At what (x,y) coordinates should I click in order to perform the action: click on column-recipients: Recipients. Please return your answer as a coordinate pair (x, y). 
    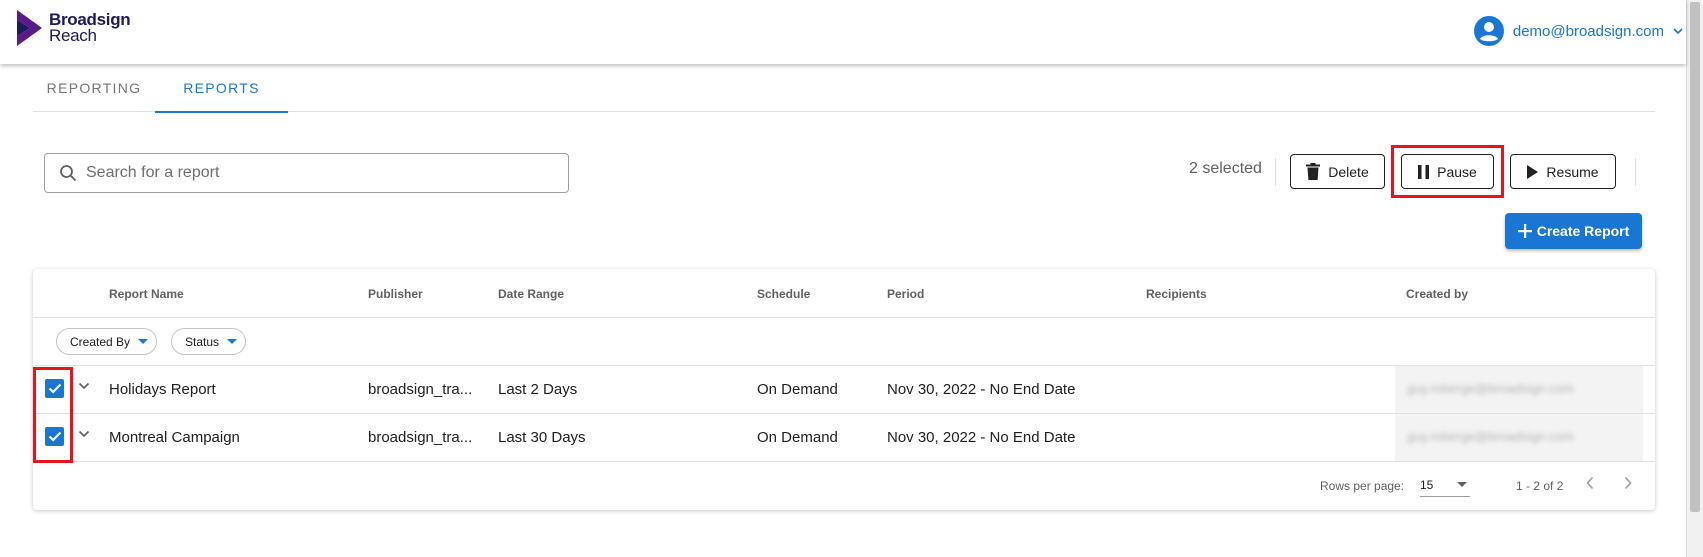
    Looking at the image, I should click on (1176, 294).